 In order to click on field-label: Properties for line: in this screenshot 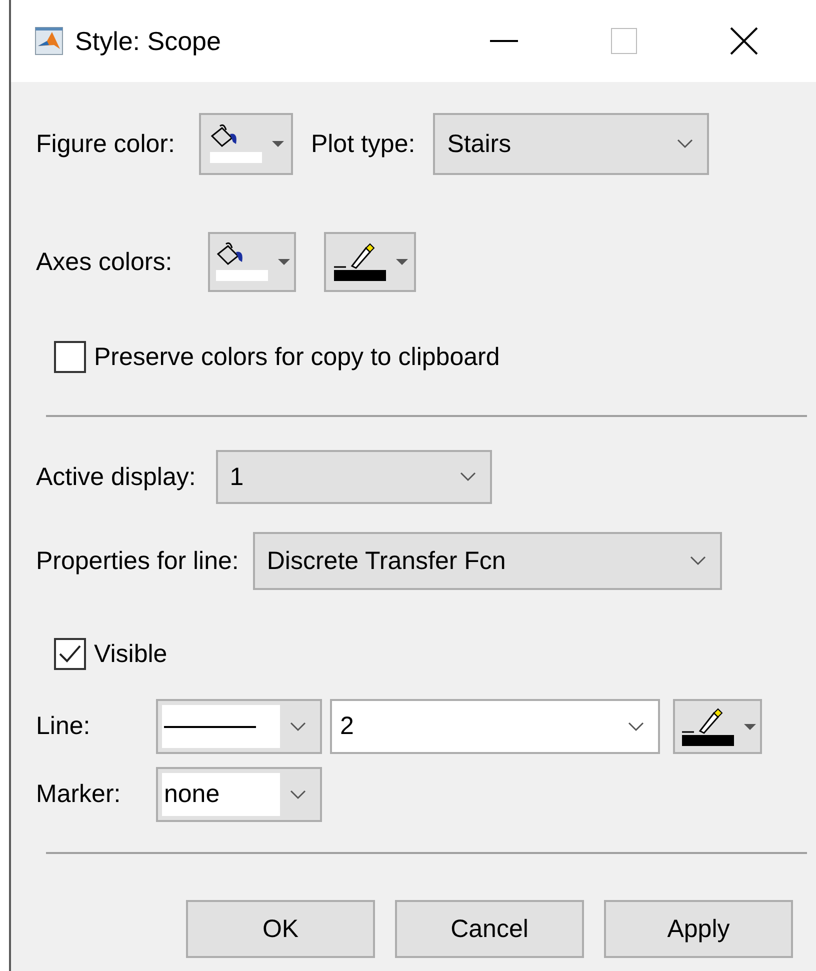, I will do `click(137, 561)`.